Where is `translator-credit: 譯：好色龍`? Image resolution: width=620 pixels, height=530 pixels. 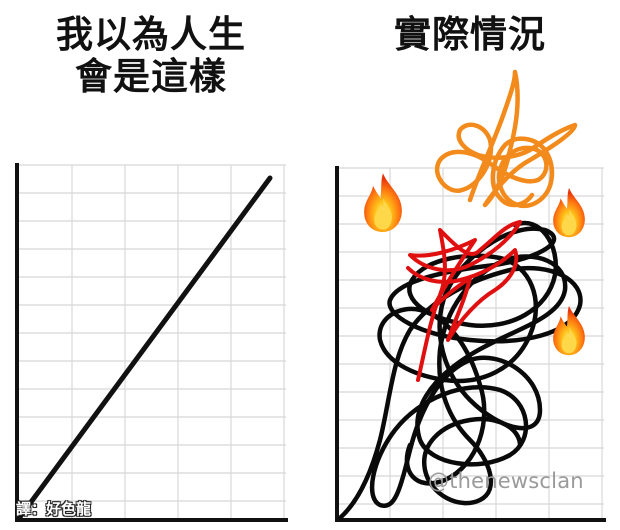
translator-credit: 譯：好色龍 is located at coordinates (54, 509).